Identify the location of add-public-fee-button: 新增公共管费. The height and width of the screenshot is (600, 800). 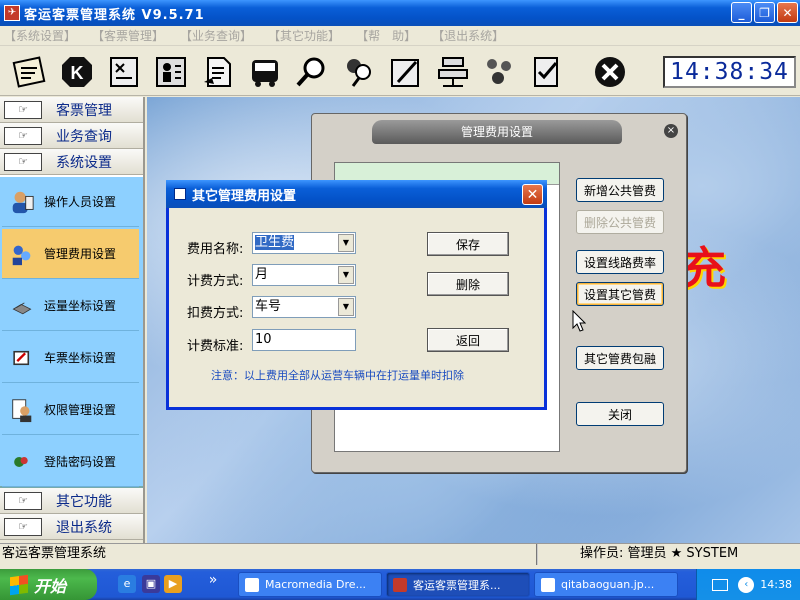
(620, 190).